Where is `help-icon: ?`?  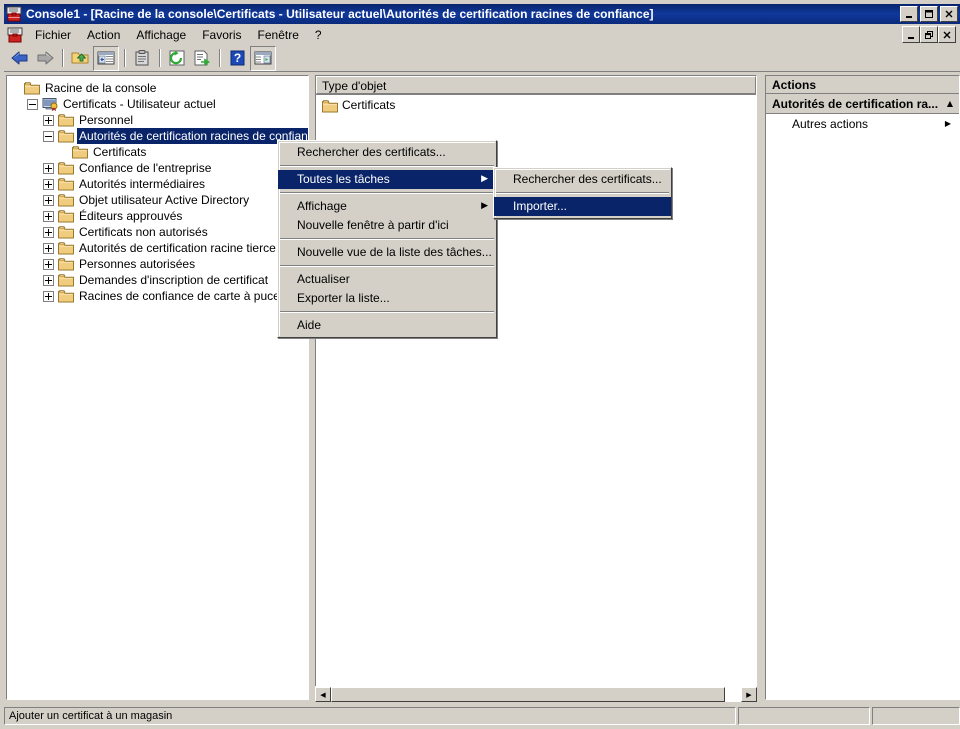 help-icon: ? is located at coordinates (237, 58).